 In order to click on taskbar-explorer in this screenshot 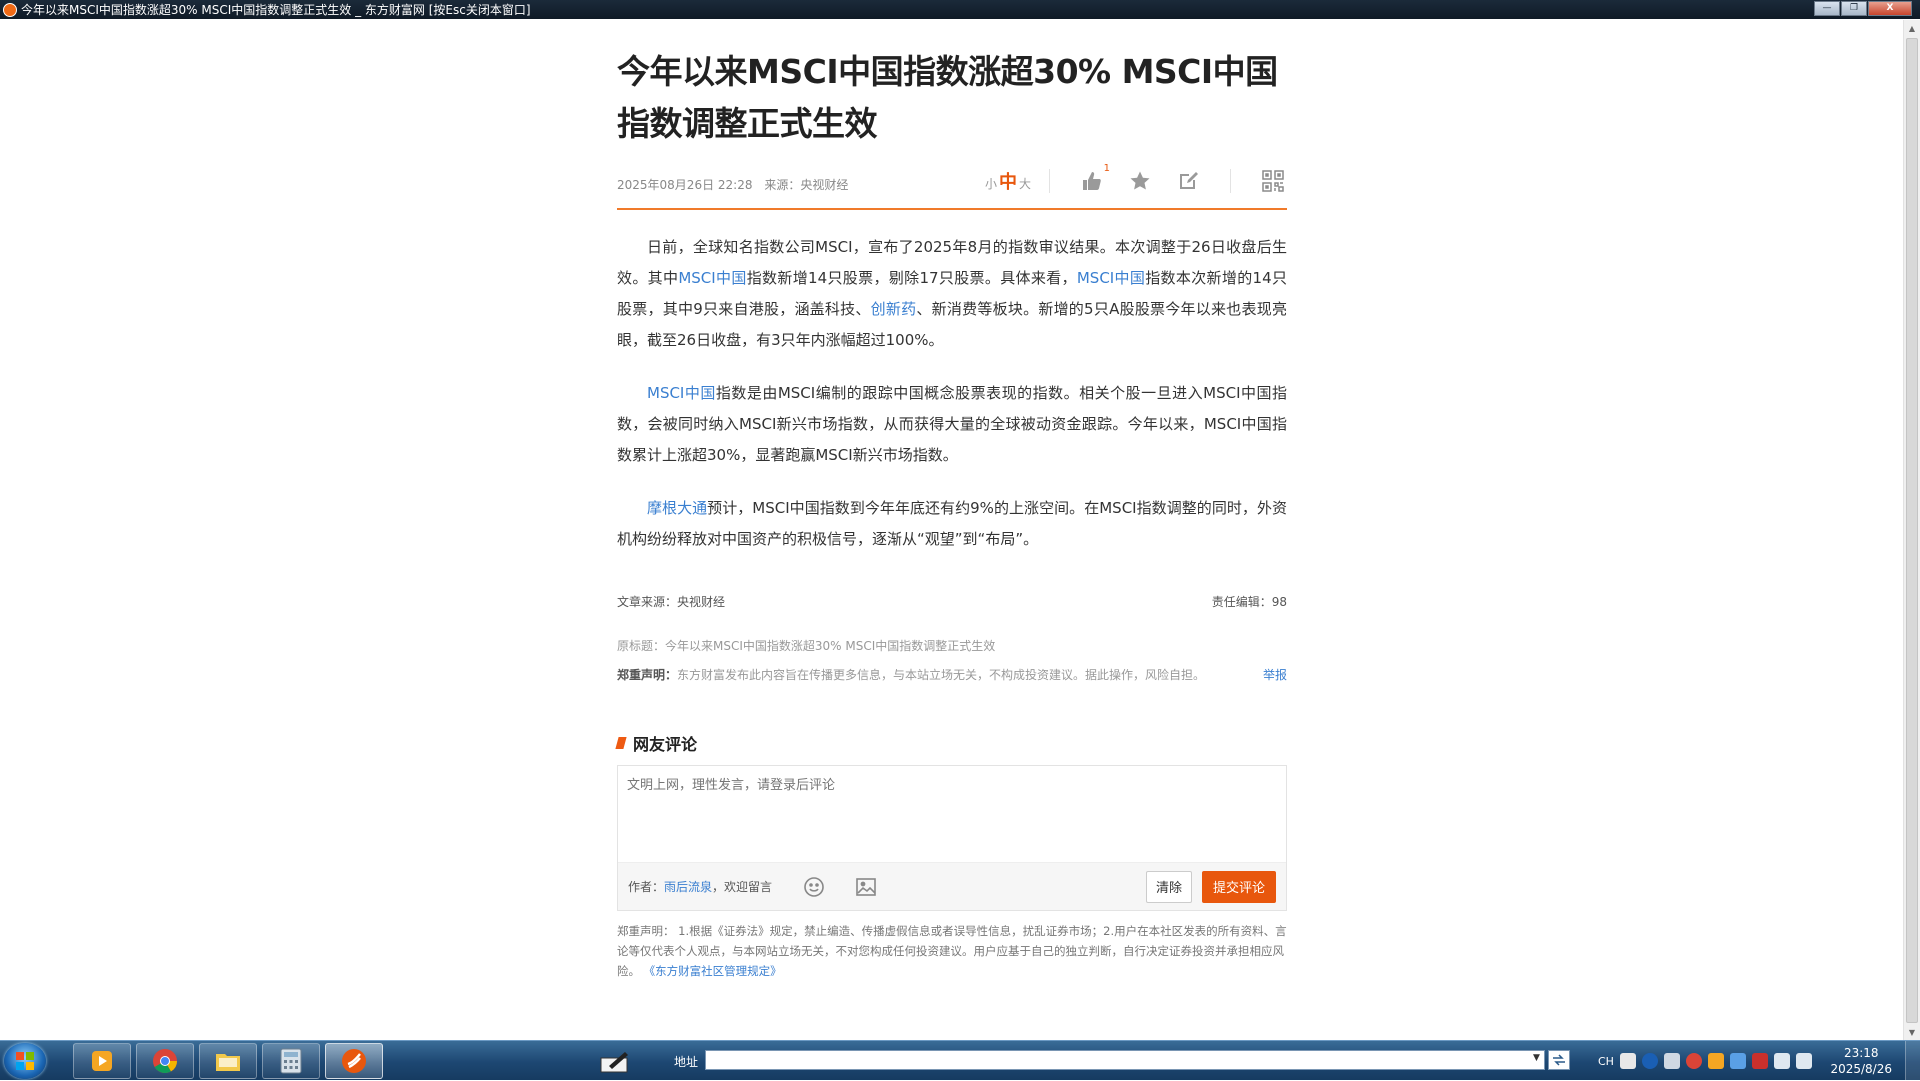, I will do `click(228, 1061)`.